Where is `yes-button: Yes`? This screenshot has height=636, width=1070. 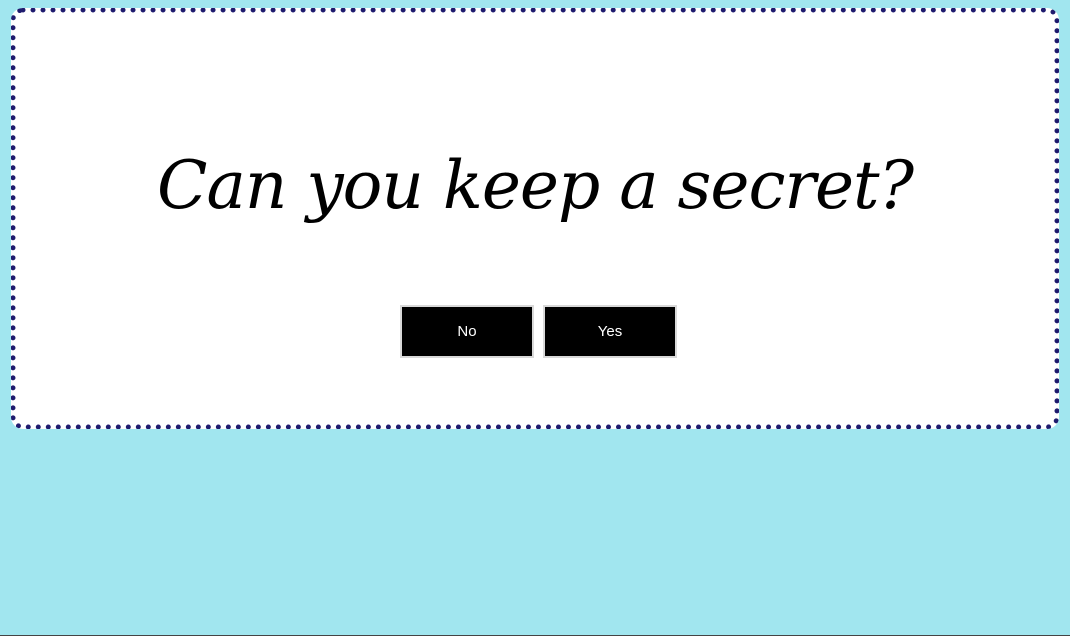 yes-button: Yes is located at coordinates (610, 331).